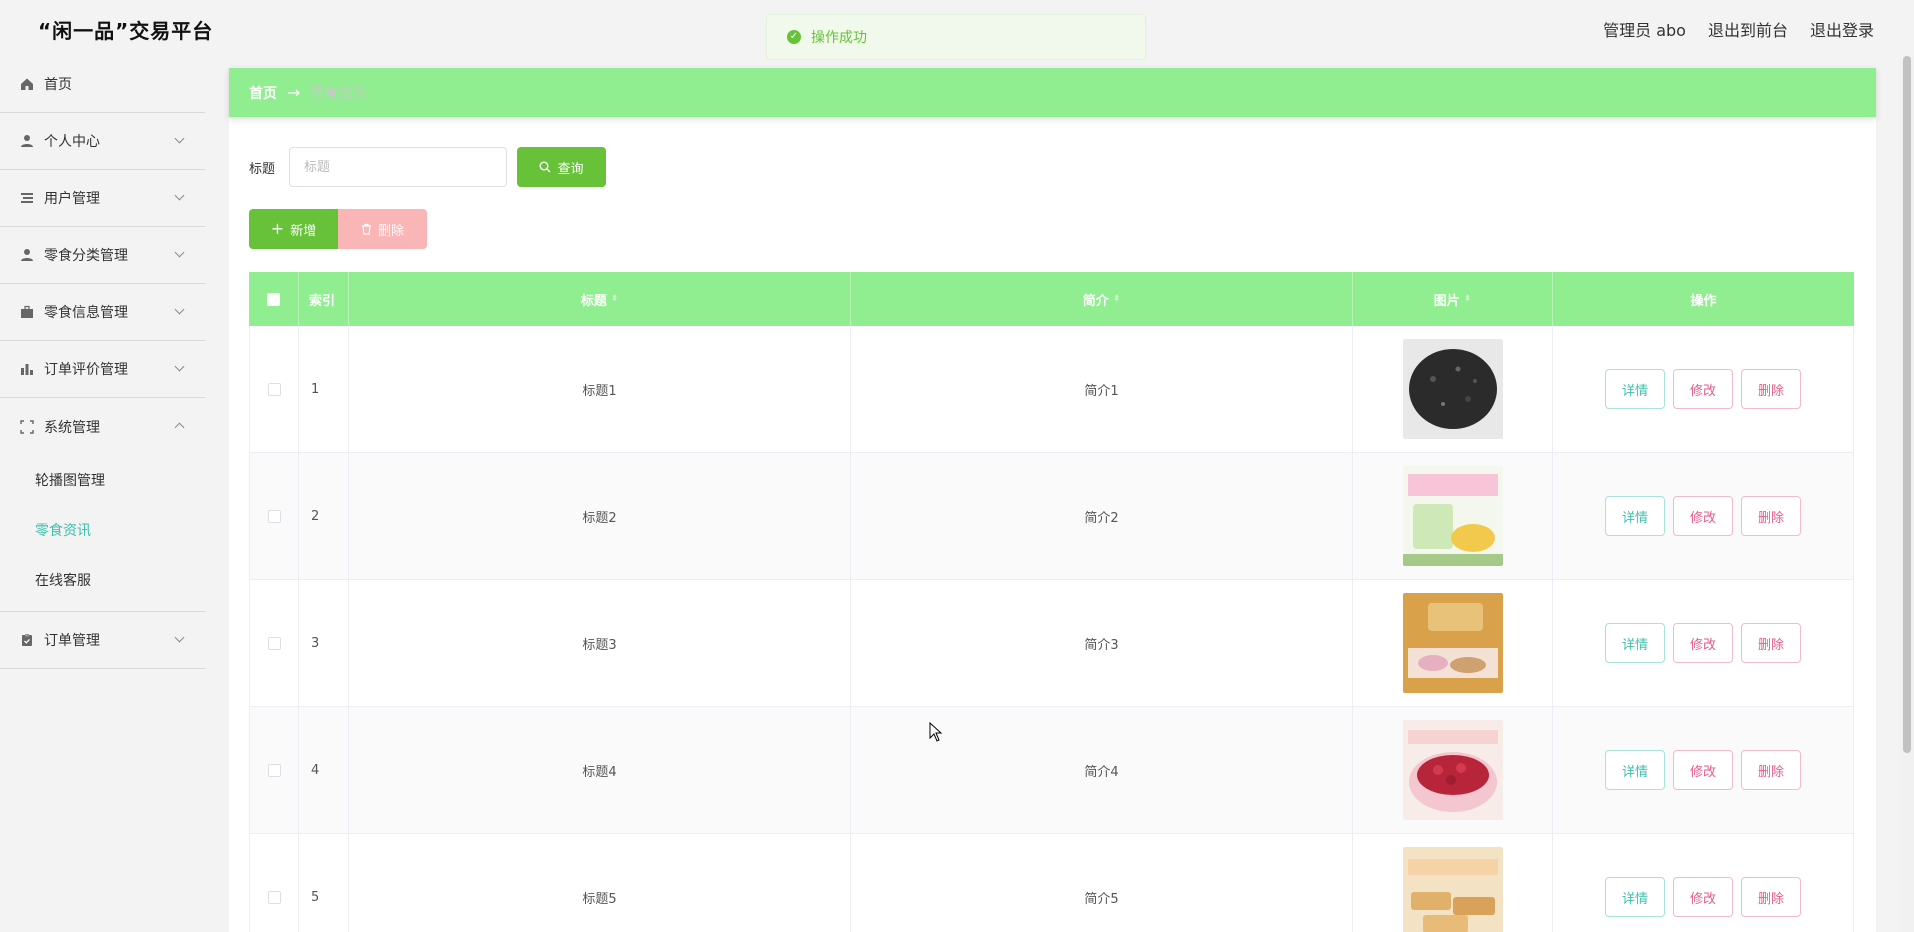 This screenshot has width=1914, height=932. Describe the element at coordinates (86, 370) in the screenshot. I see `sidebar-item-label: 订单评价管理` at that location.